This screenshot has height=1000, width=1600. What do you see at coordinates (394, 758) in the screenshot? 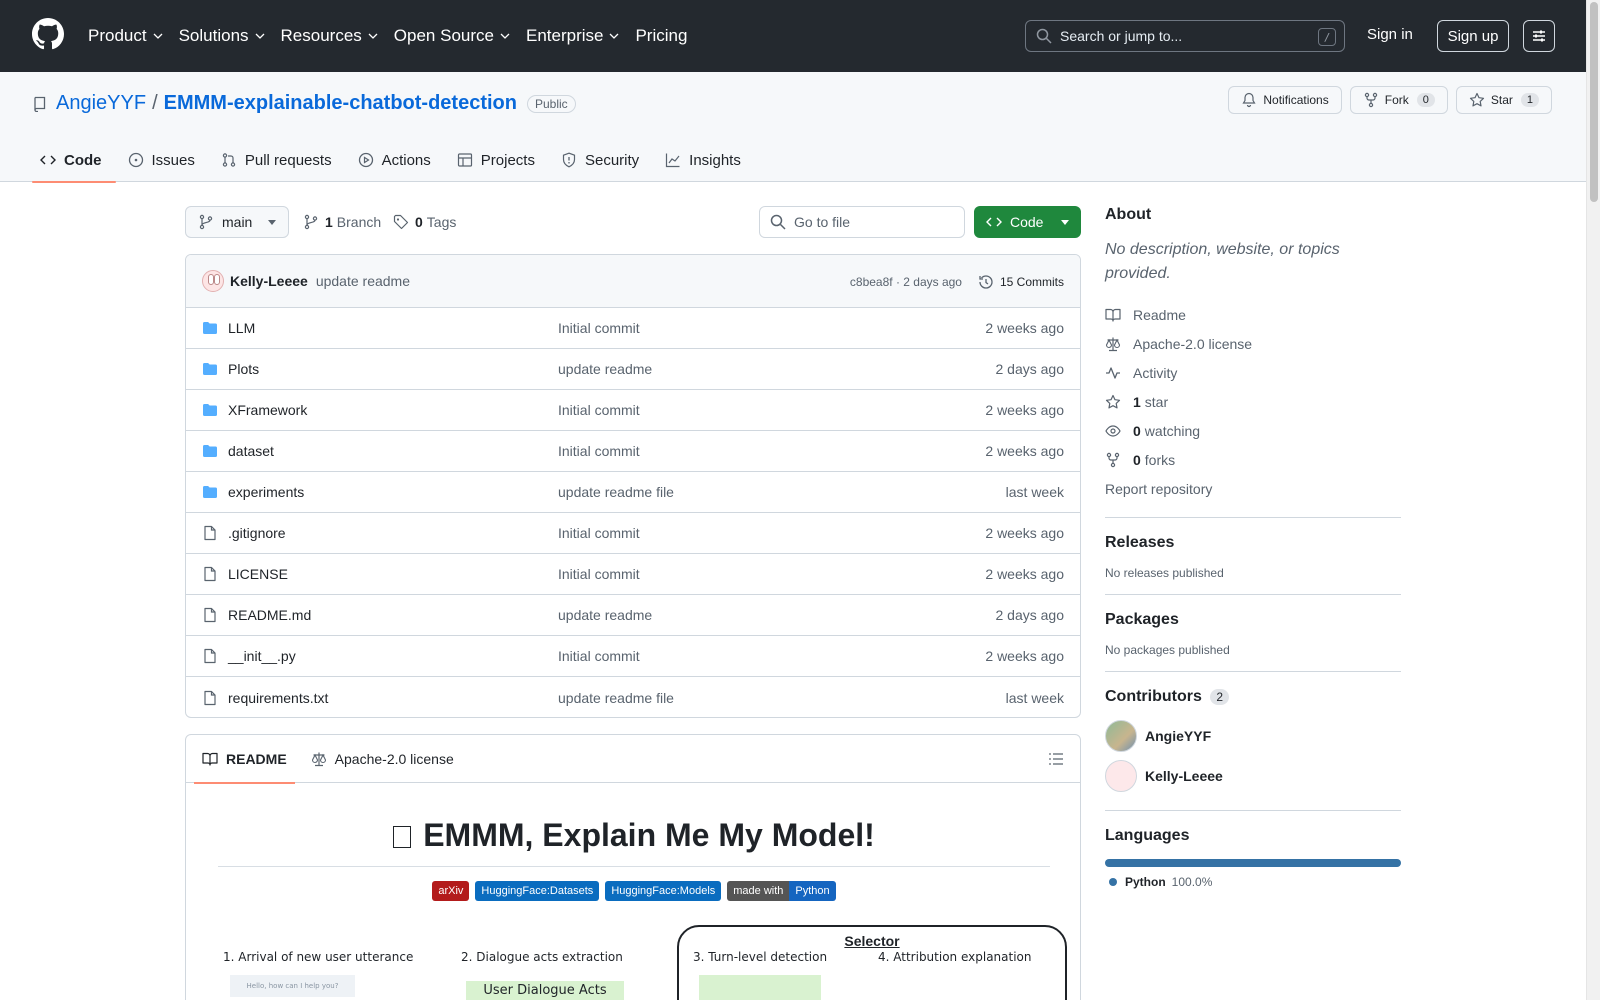
I see `license-tab-label: Apache-2.0 license` at bounding box center [394, 758].